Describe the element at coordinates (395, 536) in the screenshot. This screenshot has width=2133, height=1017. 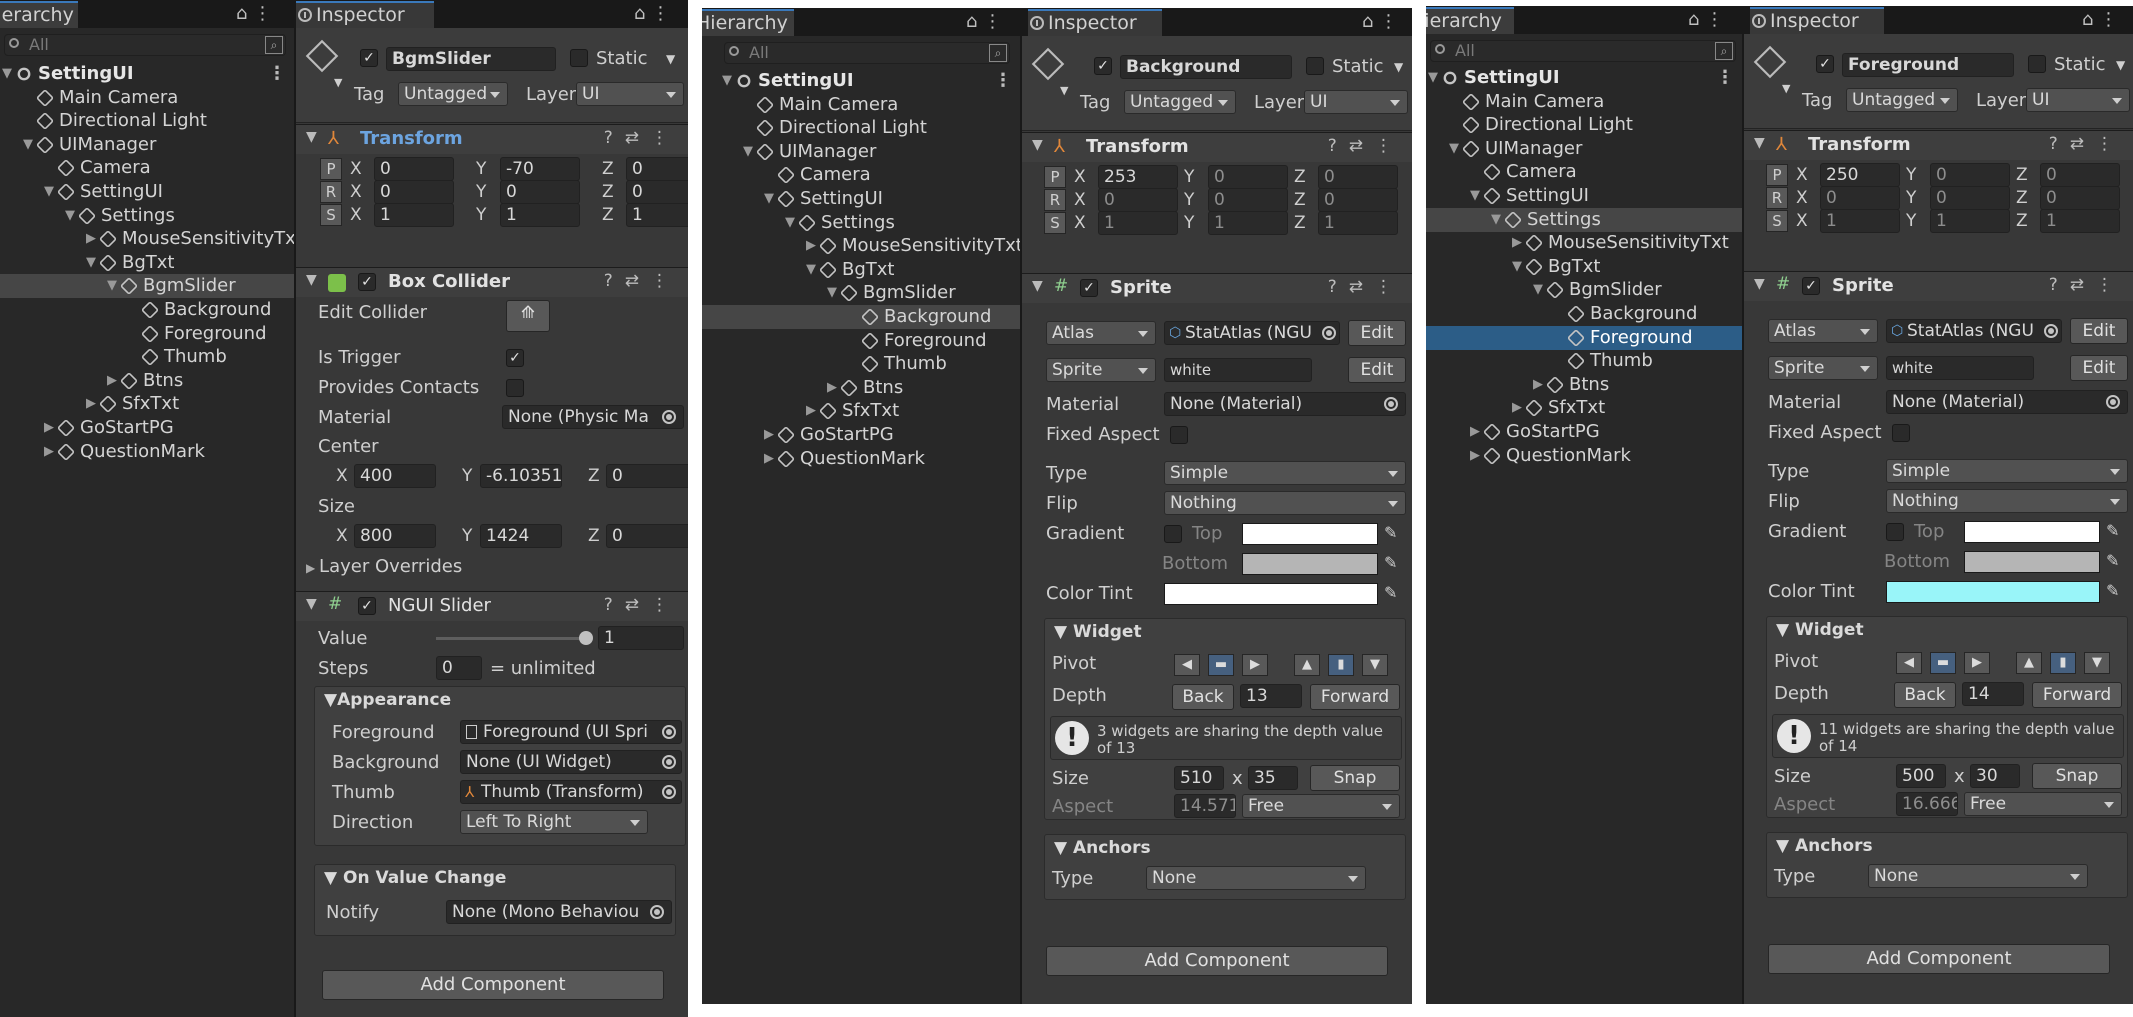
I see `vector-x-field: 800` at that location.